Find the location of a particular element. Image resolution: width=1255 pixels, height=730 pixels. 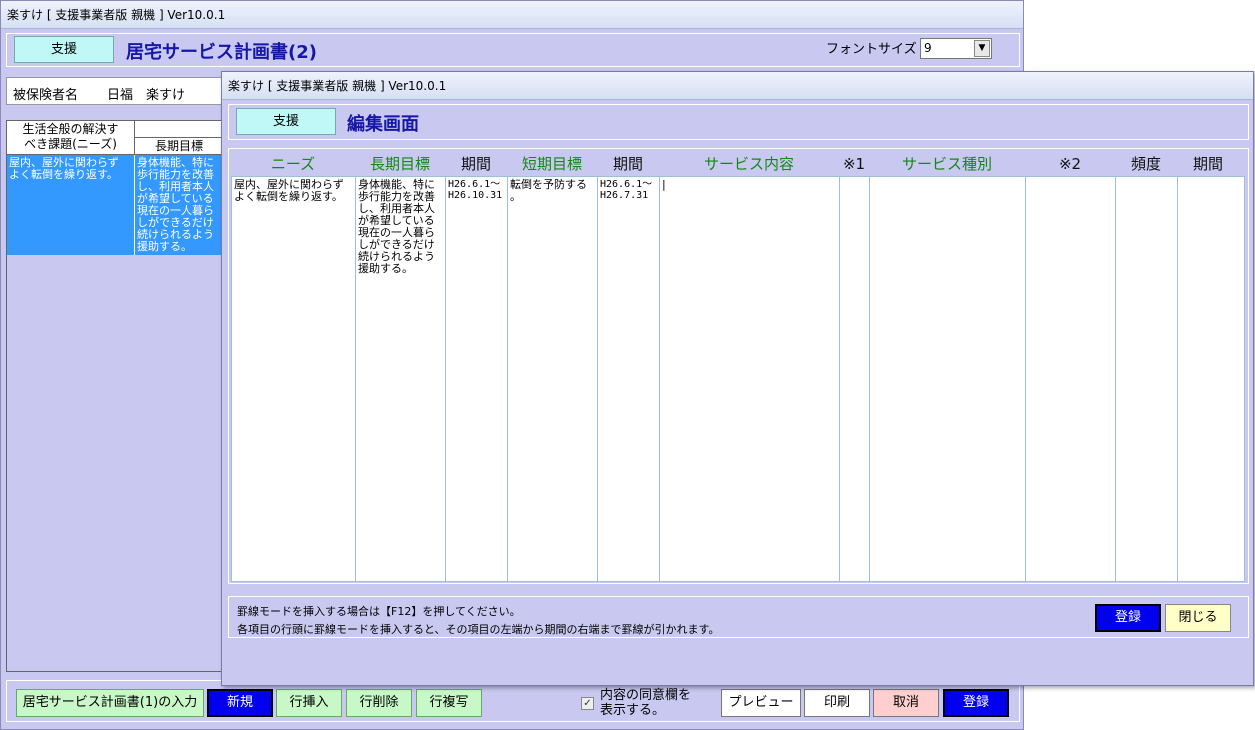

col-header-needs: ニーズ is located at coordinates (293, 164).